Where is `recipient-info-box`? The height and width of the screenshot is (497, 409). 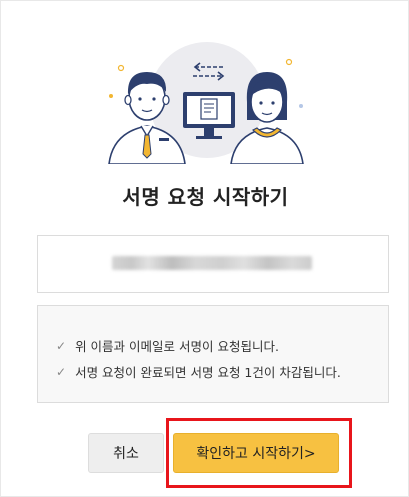
recipient-info-box is located at coordinates (213, 264).